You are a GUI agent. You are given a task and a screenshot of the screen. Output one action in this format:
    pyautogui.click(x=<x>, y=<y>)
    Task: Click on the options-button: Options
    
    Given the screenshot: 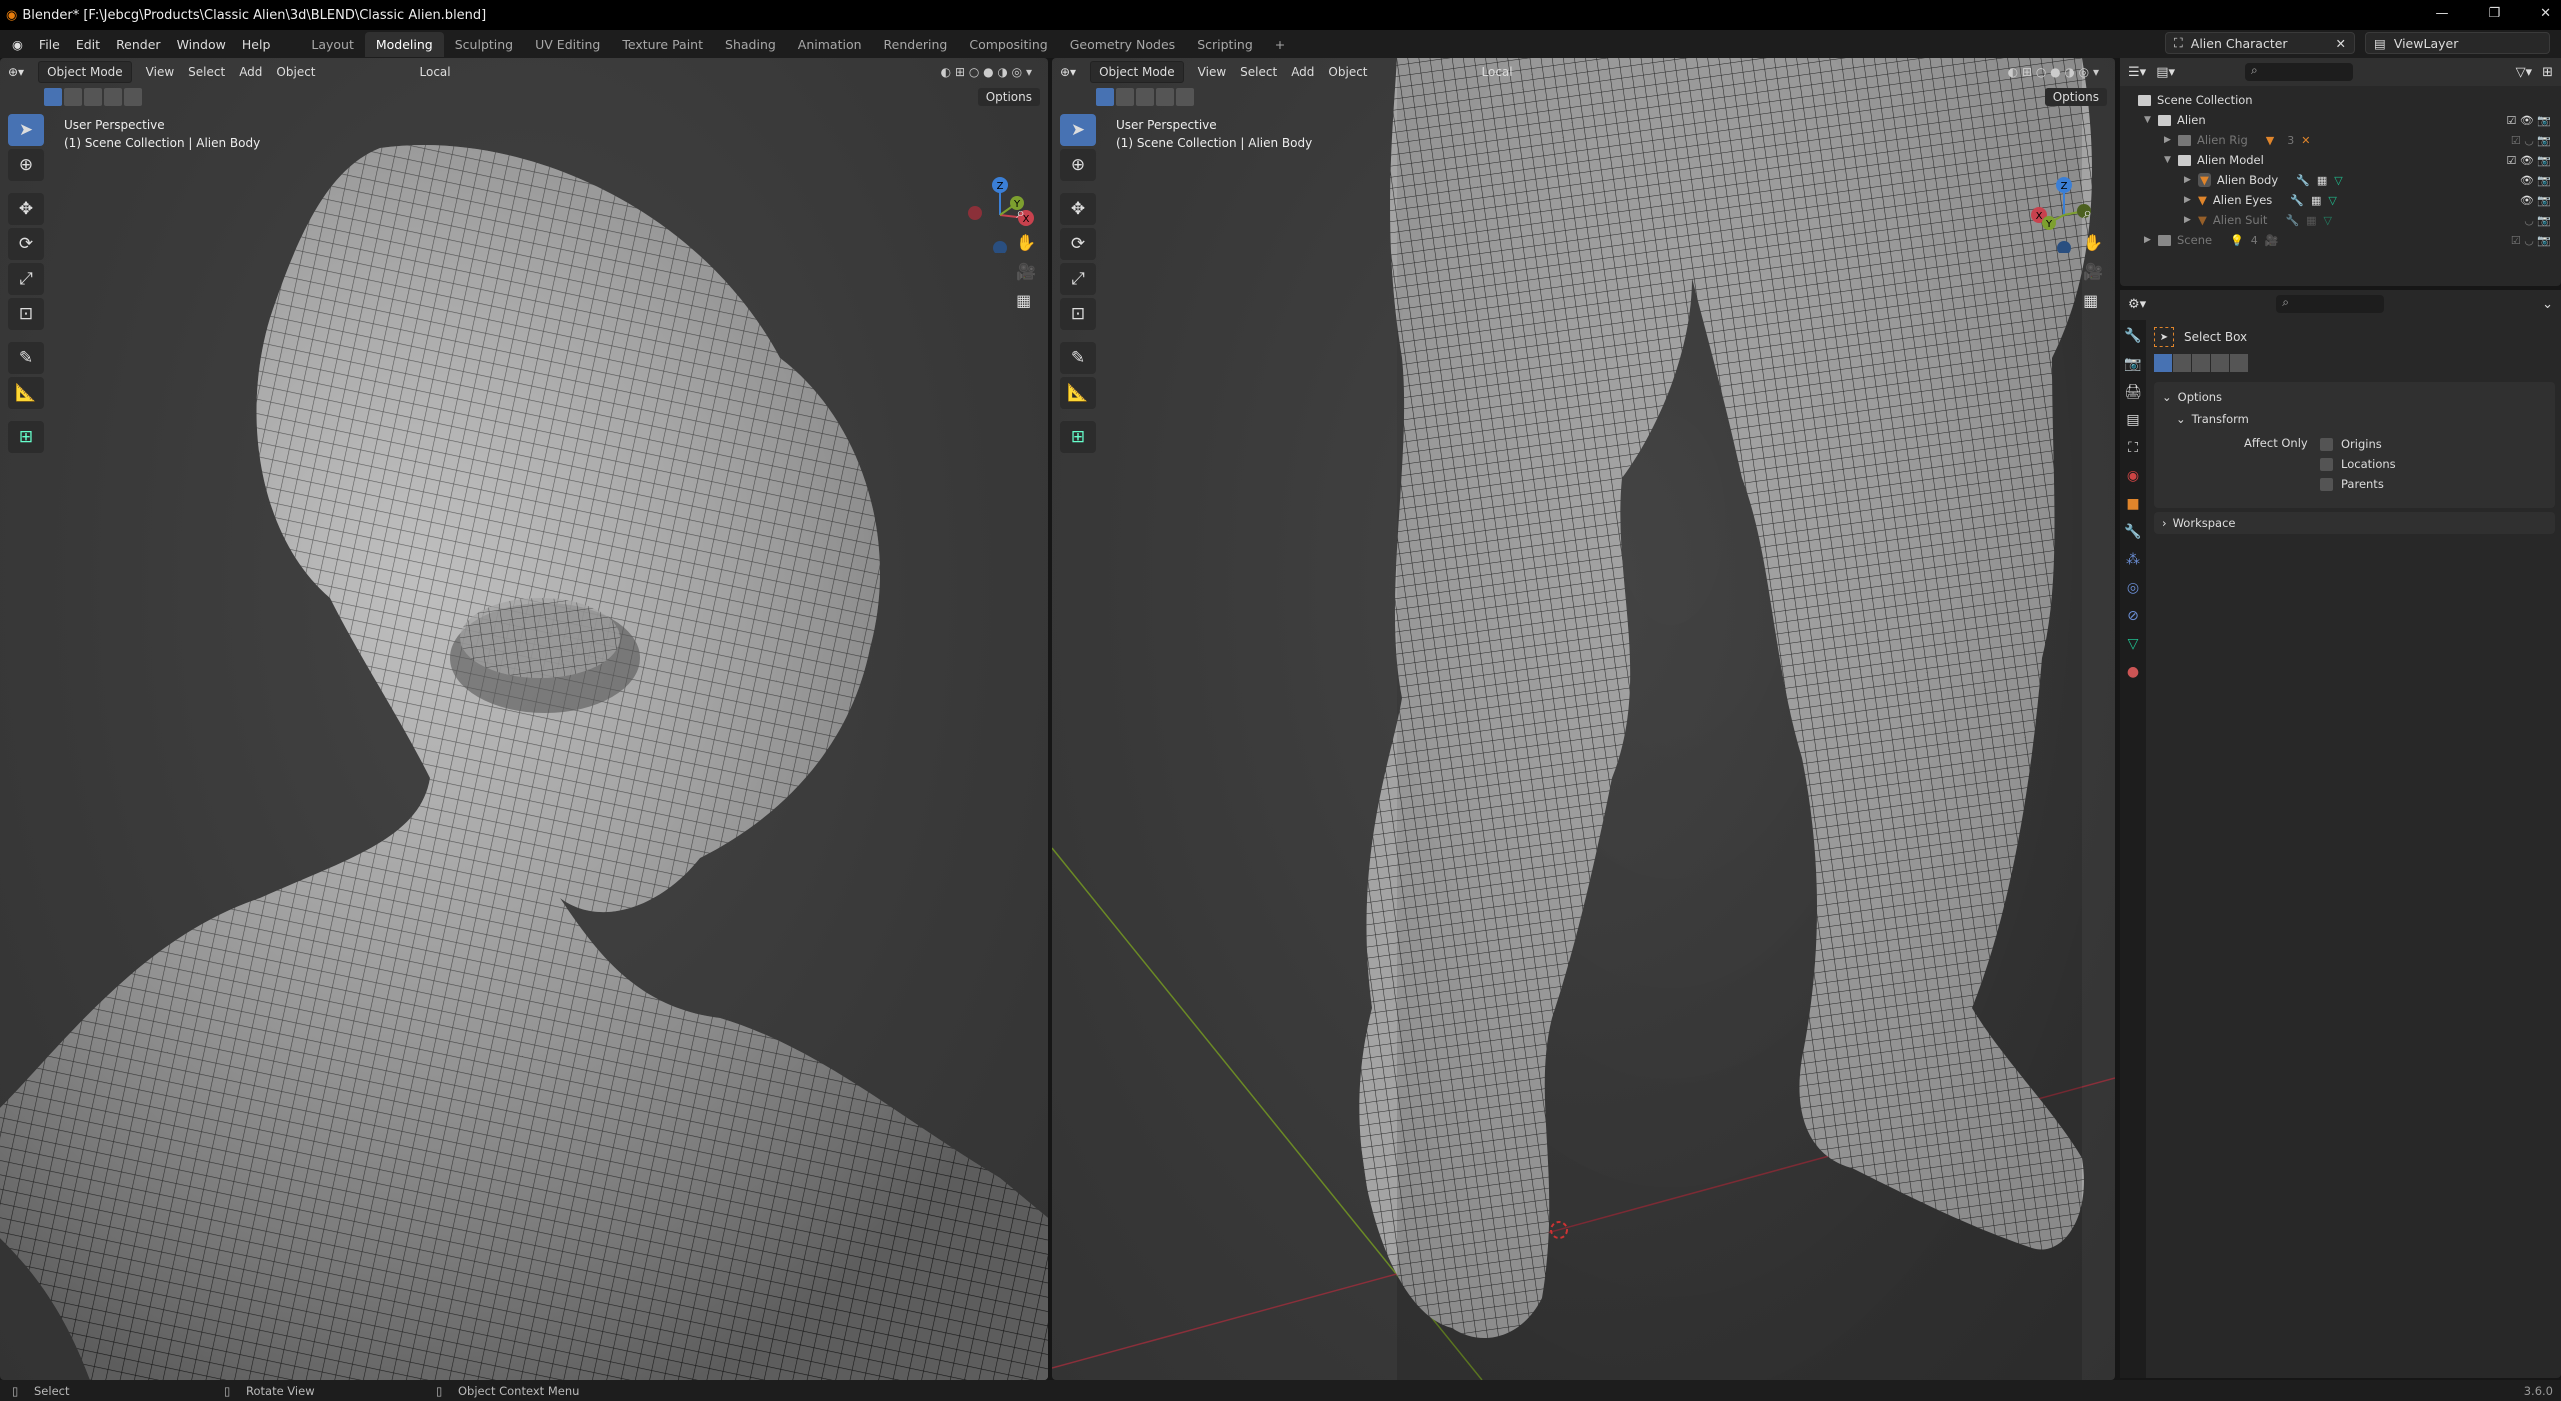 What is the action you would take?
    pyautogui.click(x=2075, y=97)
    